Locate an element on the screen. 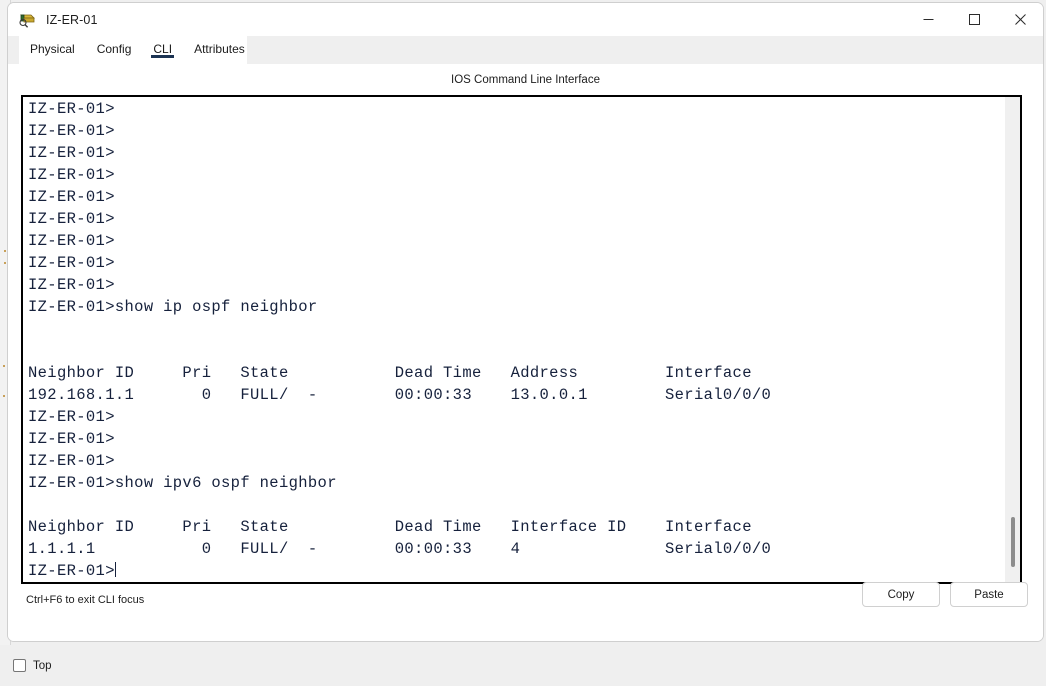  tab-config: Config is located at coordinates (114, 50).